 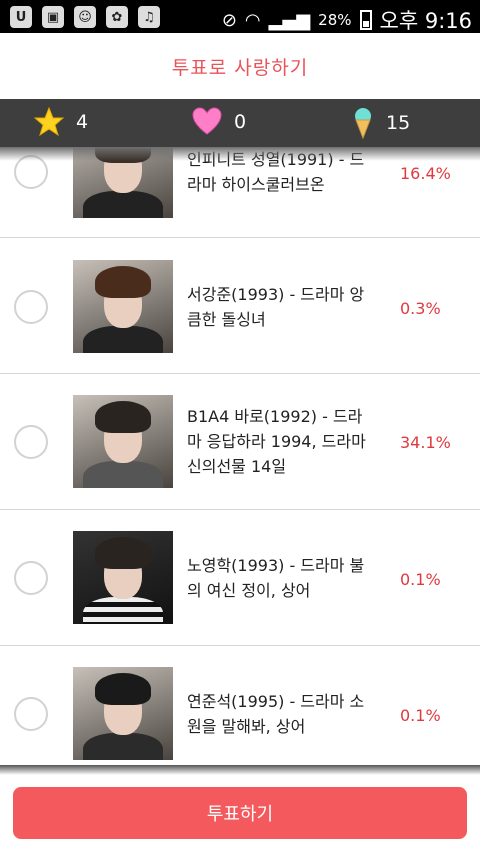 What do you see at coordinates (240, 770) in the screenshot?
I see `list-bottom-shadow` at bounding box center [240, 770].